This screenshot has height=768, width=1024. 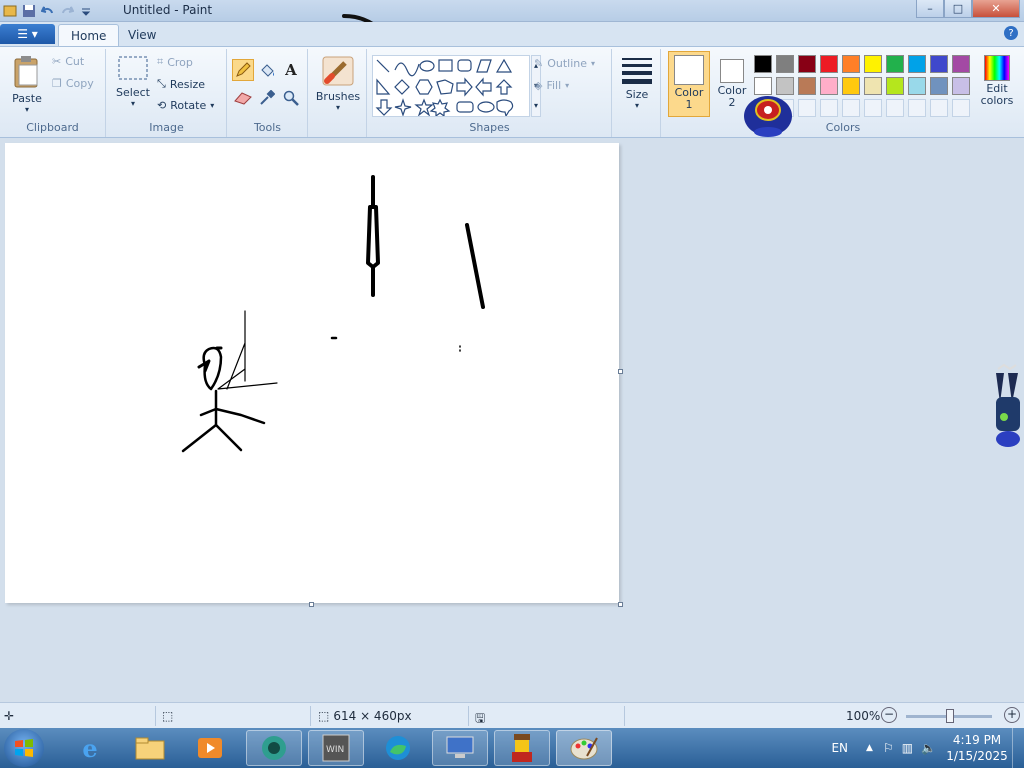 I want to click on pencil-tool, so click(x=243, y=70).